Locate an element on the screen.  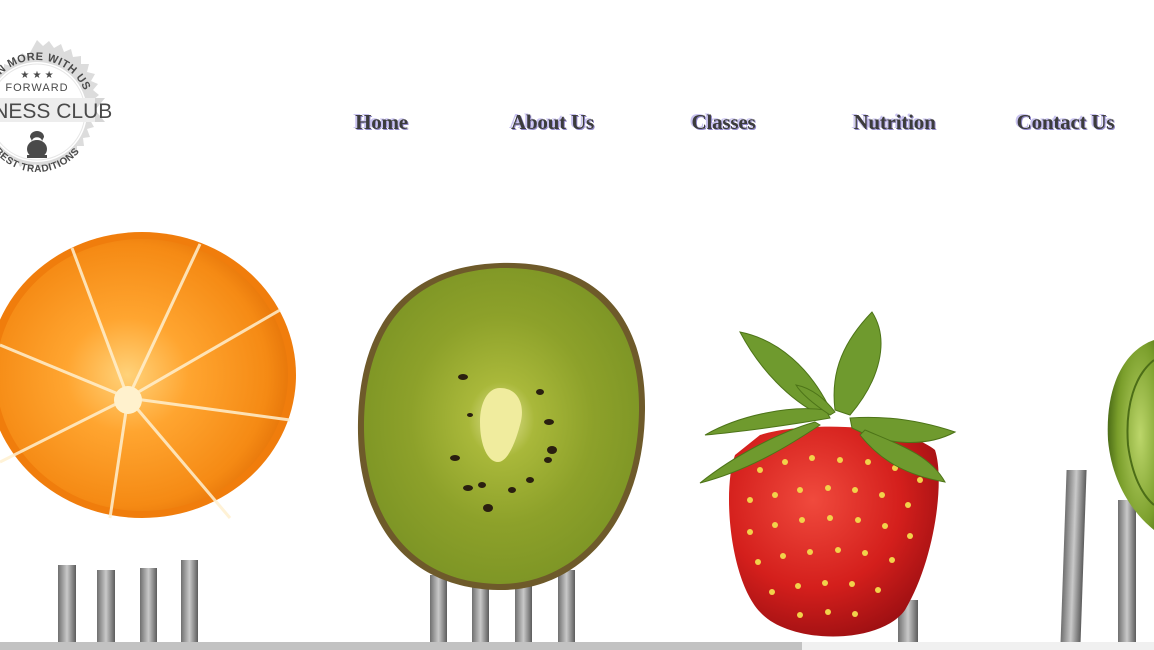
logo-tagline-text: FORWARD is located at coordinates (36, 88).